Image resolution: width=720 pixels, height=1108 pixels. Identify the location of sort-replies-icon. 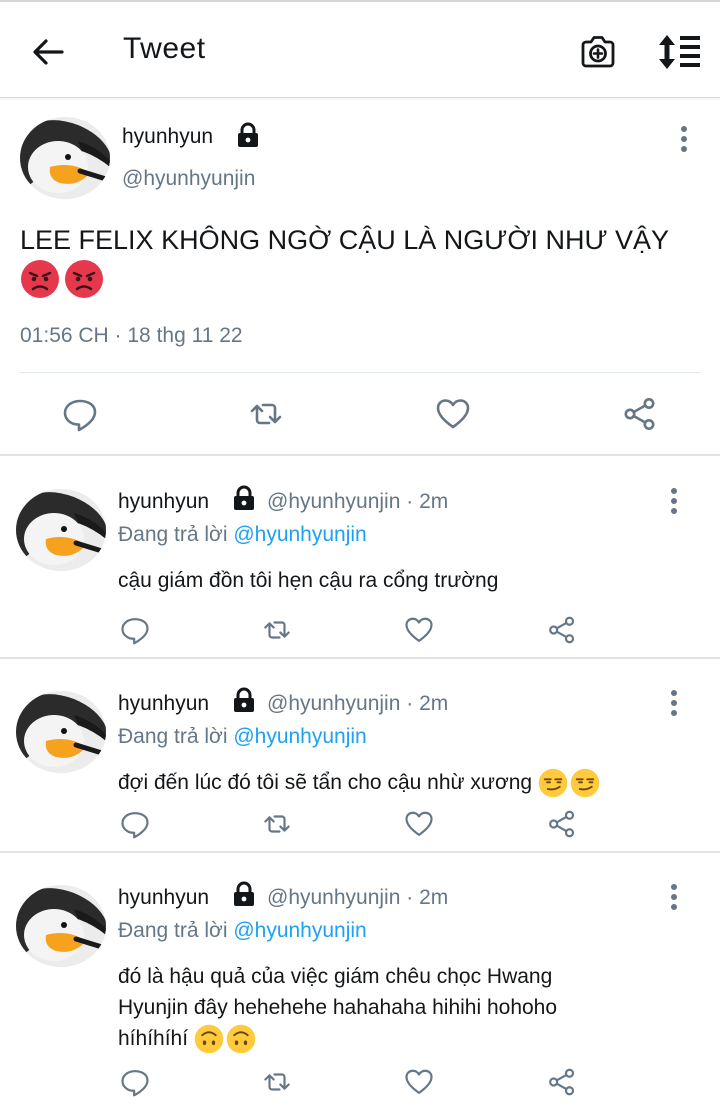
(679, 52).